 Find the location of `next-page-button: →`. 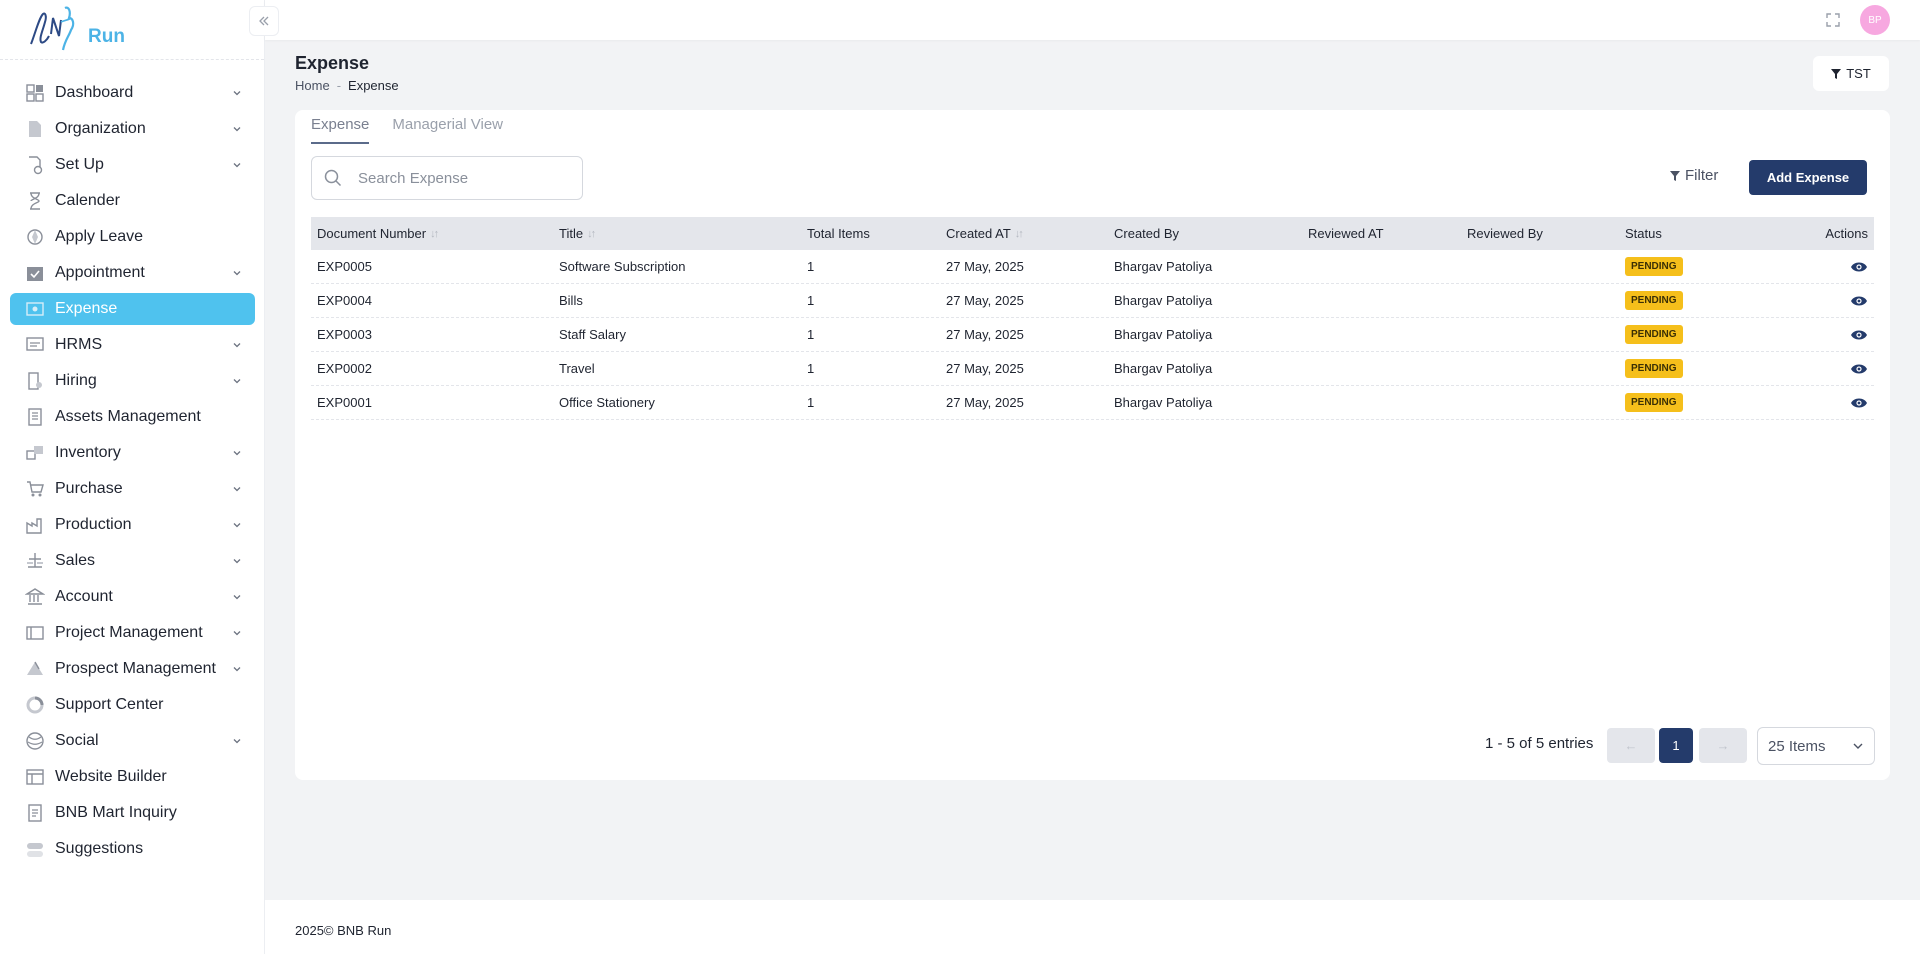

next-page-button: → is located at coordinates (1723, 745).